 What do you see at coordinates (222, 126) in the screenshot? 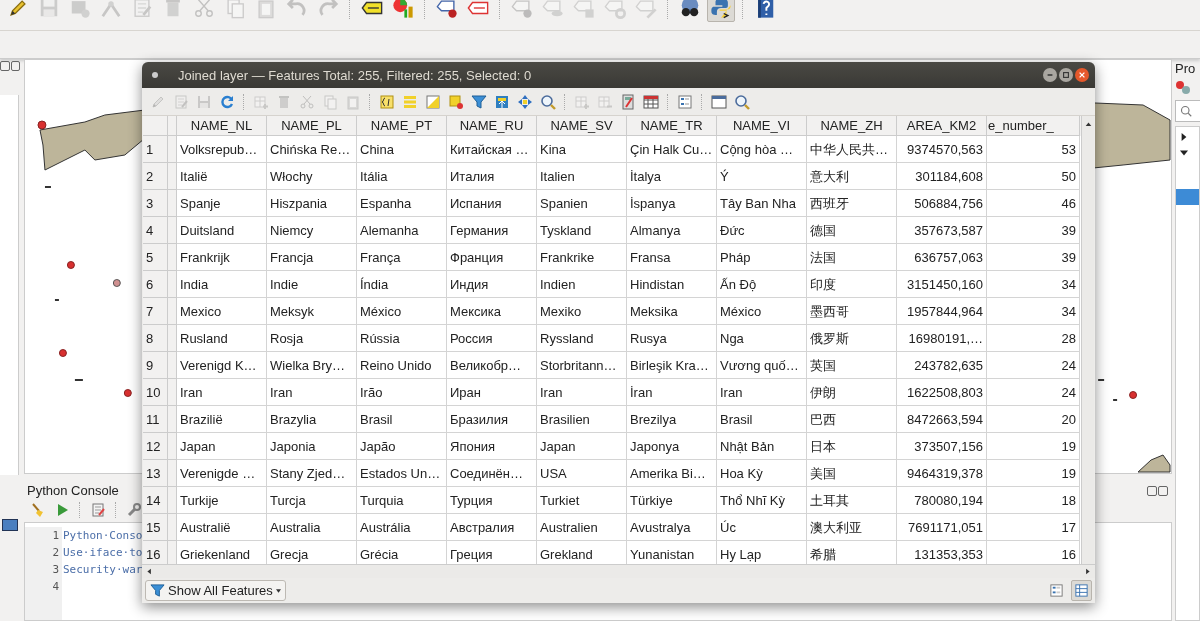
I see `column-header: NAME_NL` at bounding box center [222, 126].